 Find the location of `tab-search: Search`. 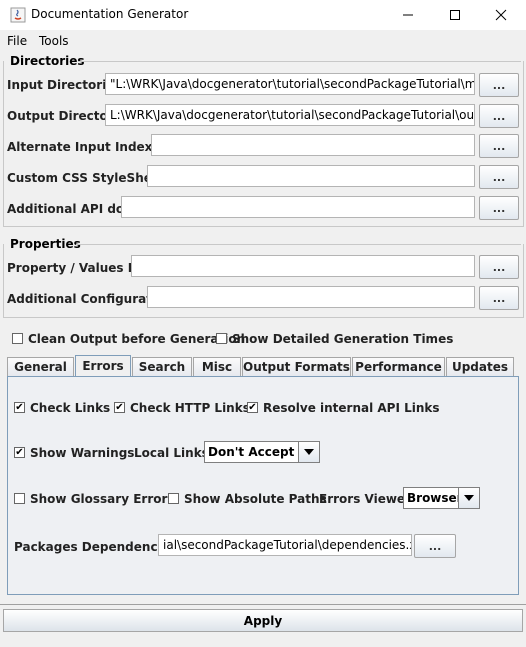

tab-search: Search is located at coordinates (162, 366).